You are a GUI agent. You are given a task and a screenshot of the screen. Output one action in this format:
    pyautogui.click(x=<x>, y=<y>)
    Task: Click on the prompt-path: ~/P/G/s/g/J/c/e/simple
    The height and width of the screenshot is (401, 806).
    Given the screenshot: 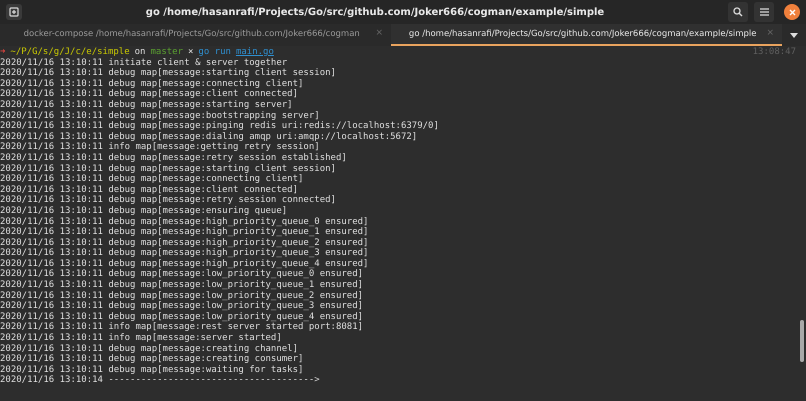 What is the action you would take?
    pyautogui.click(x=70, y=52)
    